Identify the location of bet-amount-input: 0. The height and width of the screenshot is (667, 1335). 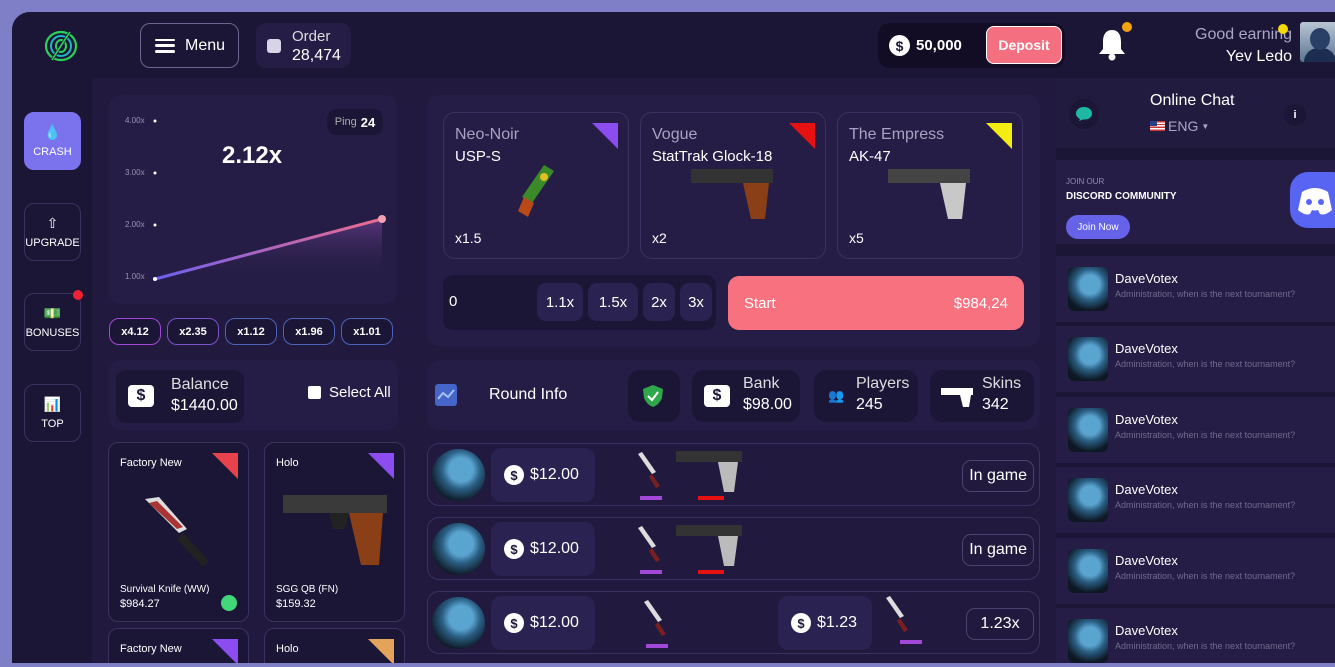
(453, 301).